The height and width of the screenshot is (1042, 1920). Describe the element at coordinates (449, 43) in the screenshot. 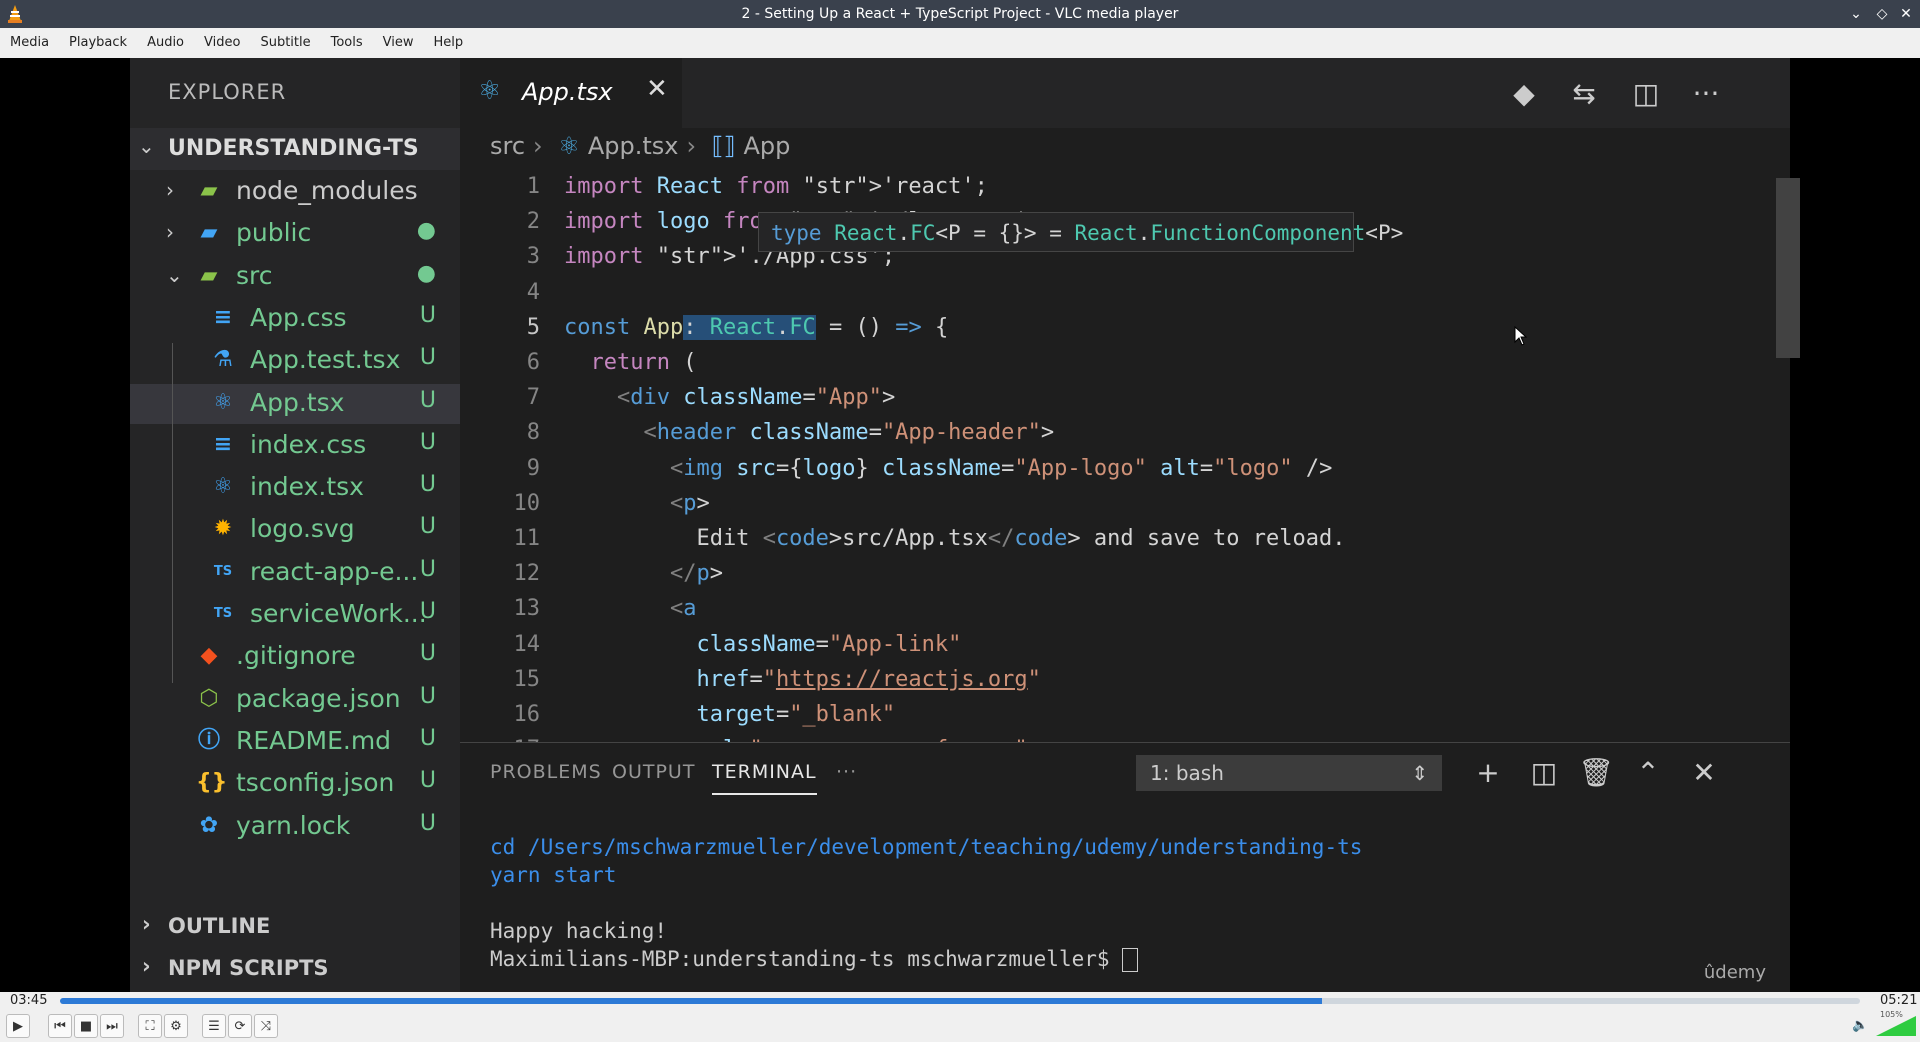

I see `menu-help: Help` at that location.